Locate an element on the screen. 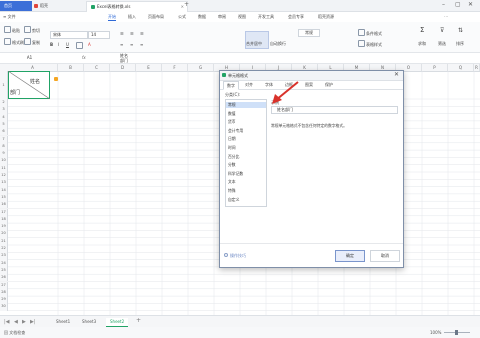 The image size is (480, 338). row-header: 14 is located at coordinates (4, 190).